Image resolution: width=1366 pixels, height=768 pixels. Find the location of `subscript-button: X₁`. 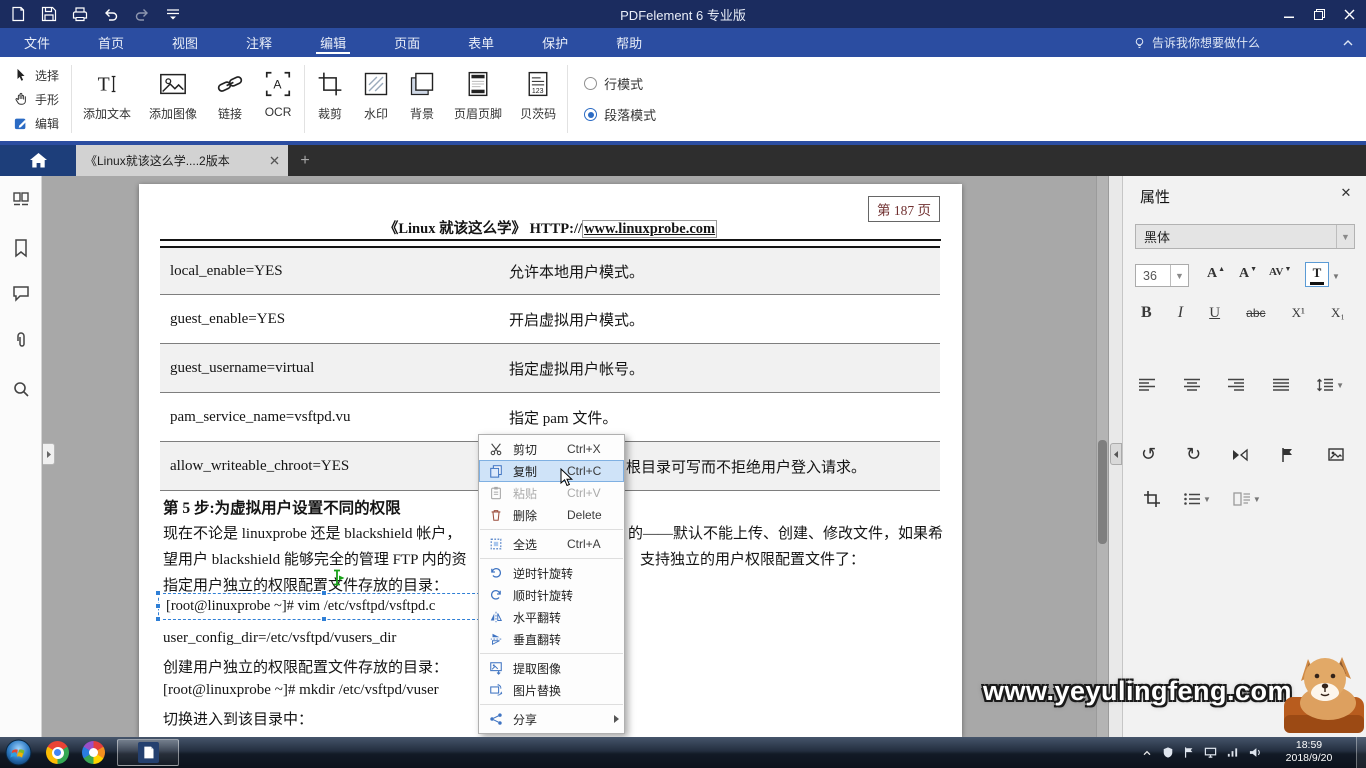

subscript-button: X₁ is located at coordinates (1338, 313).